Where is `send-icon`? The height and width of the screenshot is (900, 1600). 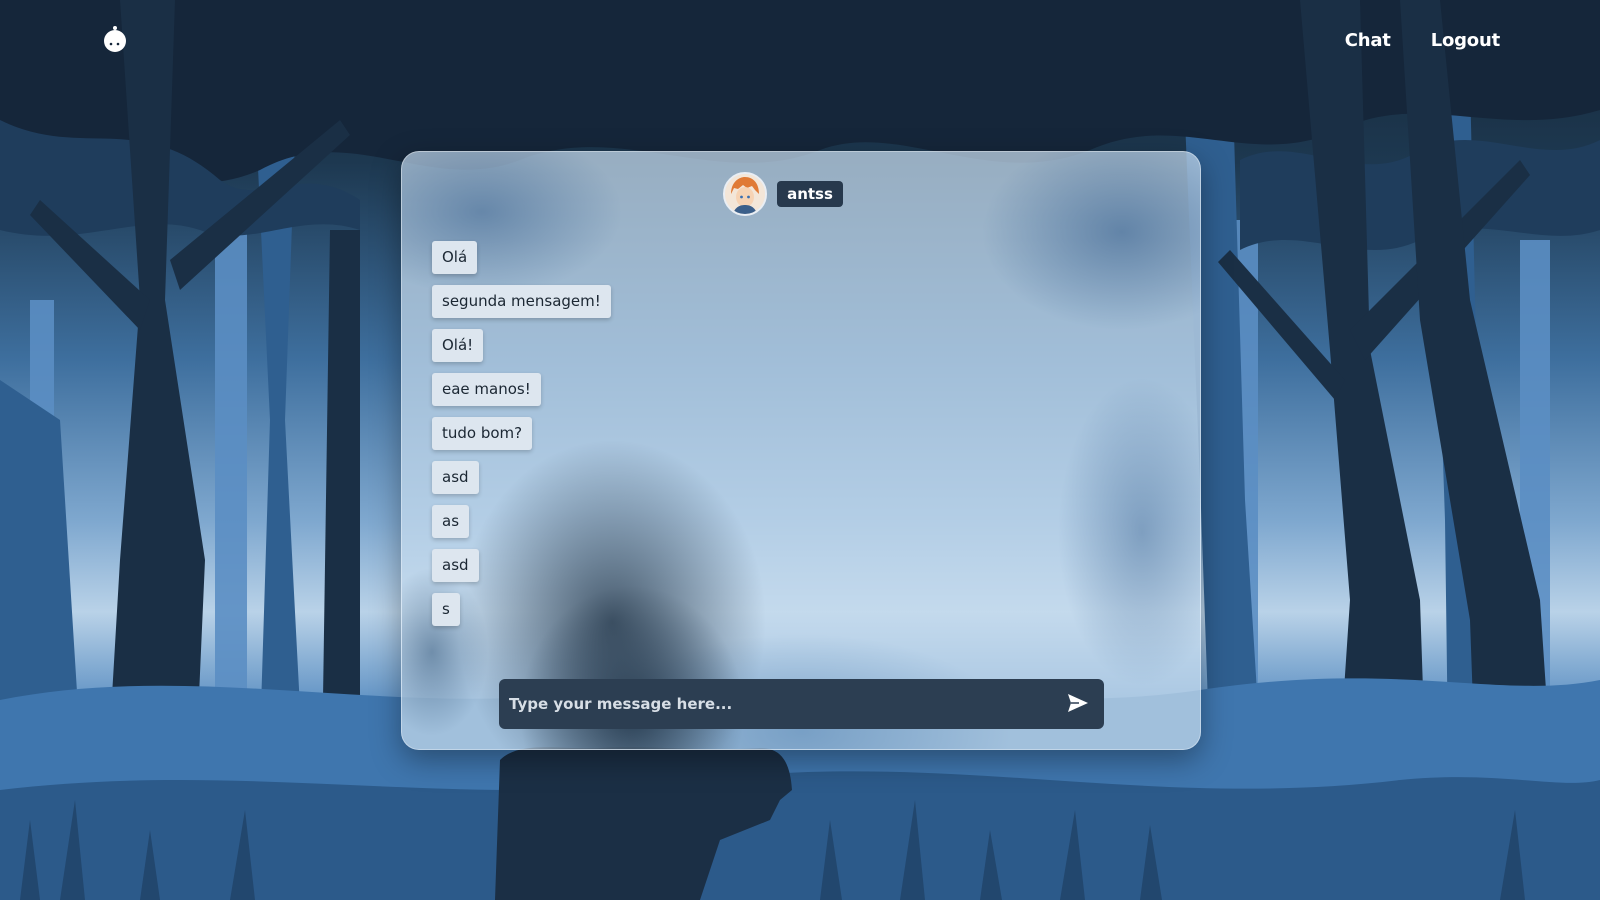 send-icon is located at coordinates (1078, 704).